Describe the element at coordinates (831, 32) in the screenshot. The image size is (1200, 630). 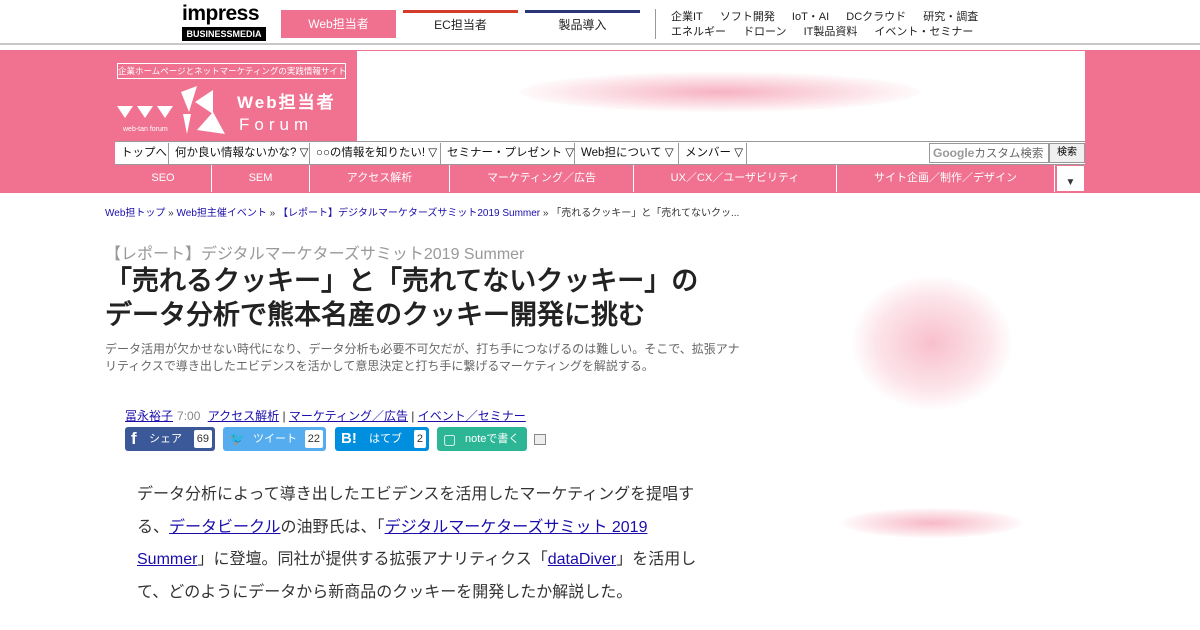
I see `network-link: IT製品資料` at that location.